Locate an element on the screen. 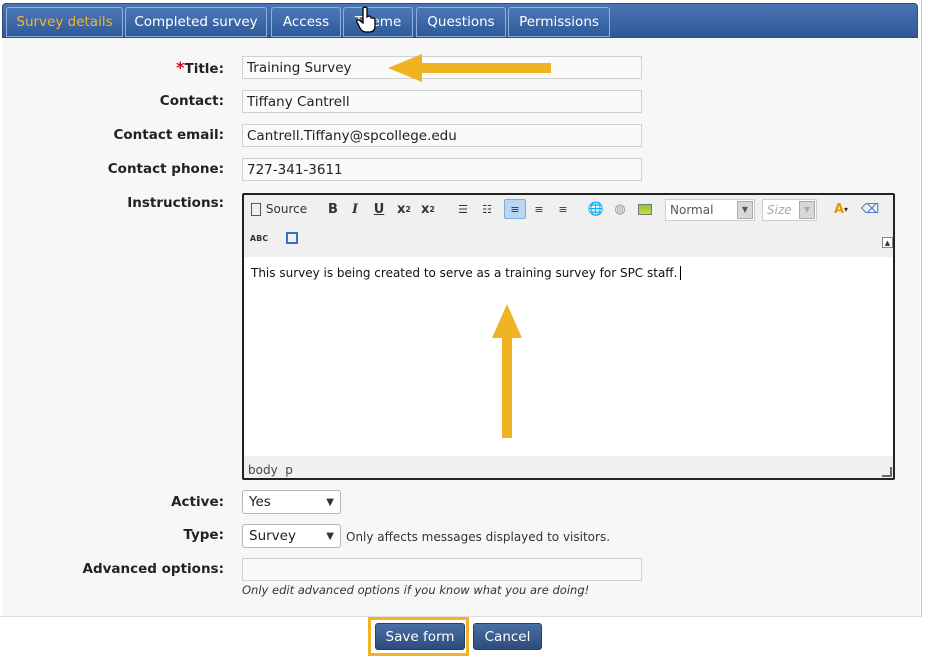  format-value: Normal is located at coordinates (692, 210).